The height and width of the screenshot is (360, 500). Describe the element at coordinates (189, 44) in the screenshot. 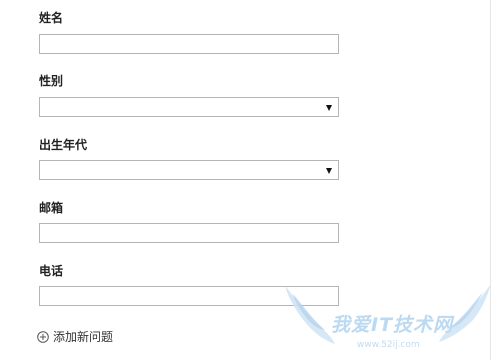

I see `name-input` at that location.